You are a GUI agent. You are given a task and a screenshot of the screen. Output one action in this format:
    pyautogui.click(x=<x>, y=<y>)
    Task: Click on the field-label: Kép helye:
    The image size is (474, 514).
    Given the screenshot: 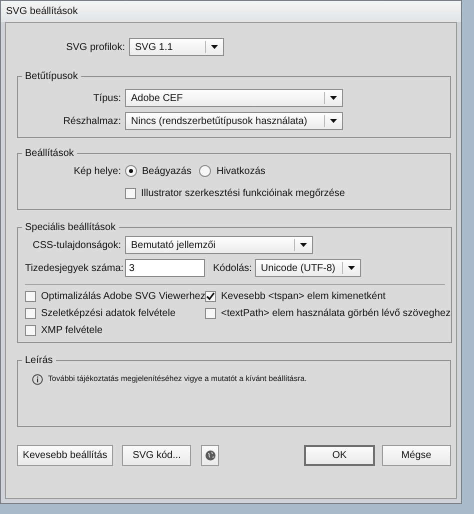 What is the action you would take?
    pyautogui.click(x=97, y=171)
    